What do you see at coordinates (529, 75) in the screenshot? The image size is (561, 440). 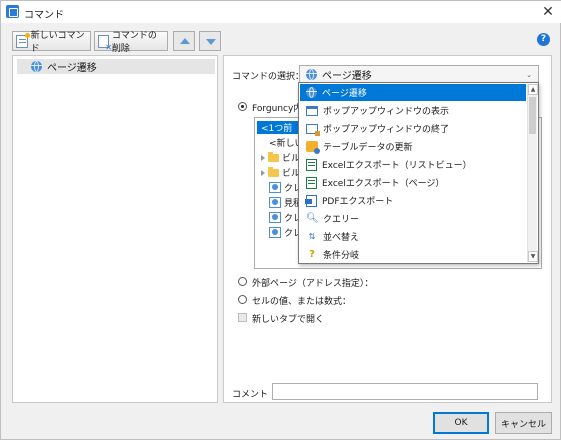 I see `chevron-down-icon: ⌄` at bounding box center [529, 75].